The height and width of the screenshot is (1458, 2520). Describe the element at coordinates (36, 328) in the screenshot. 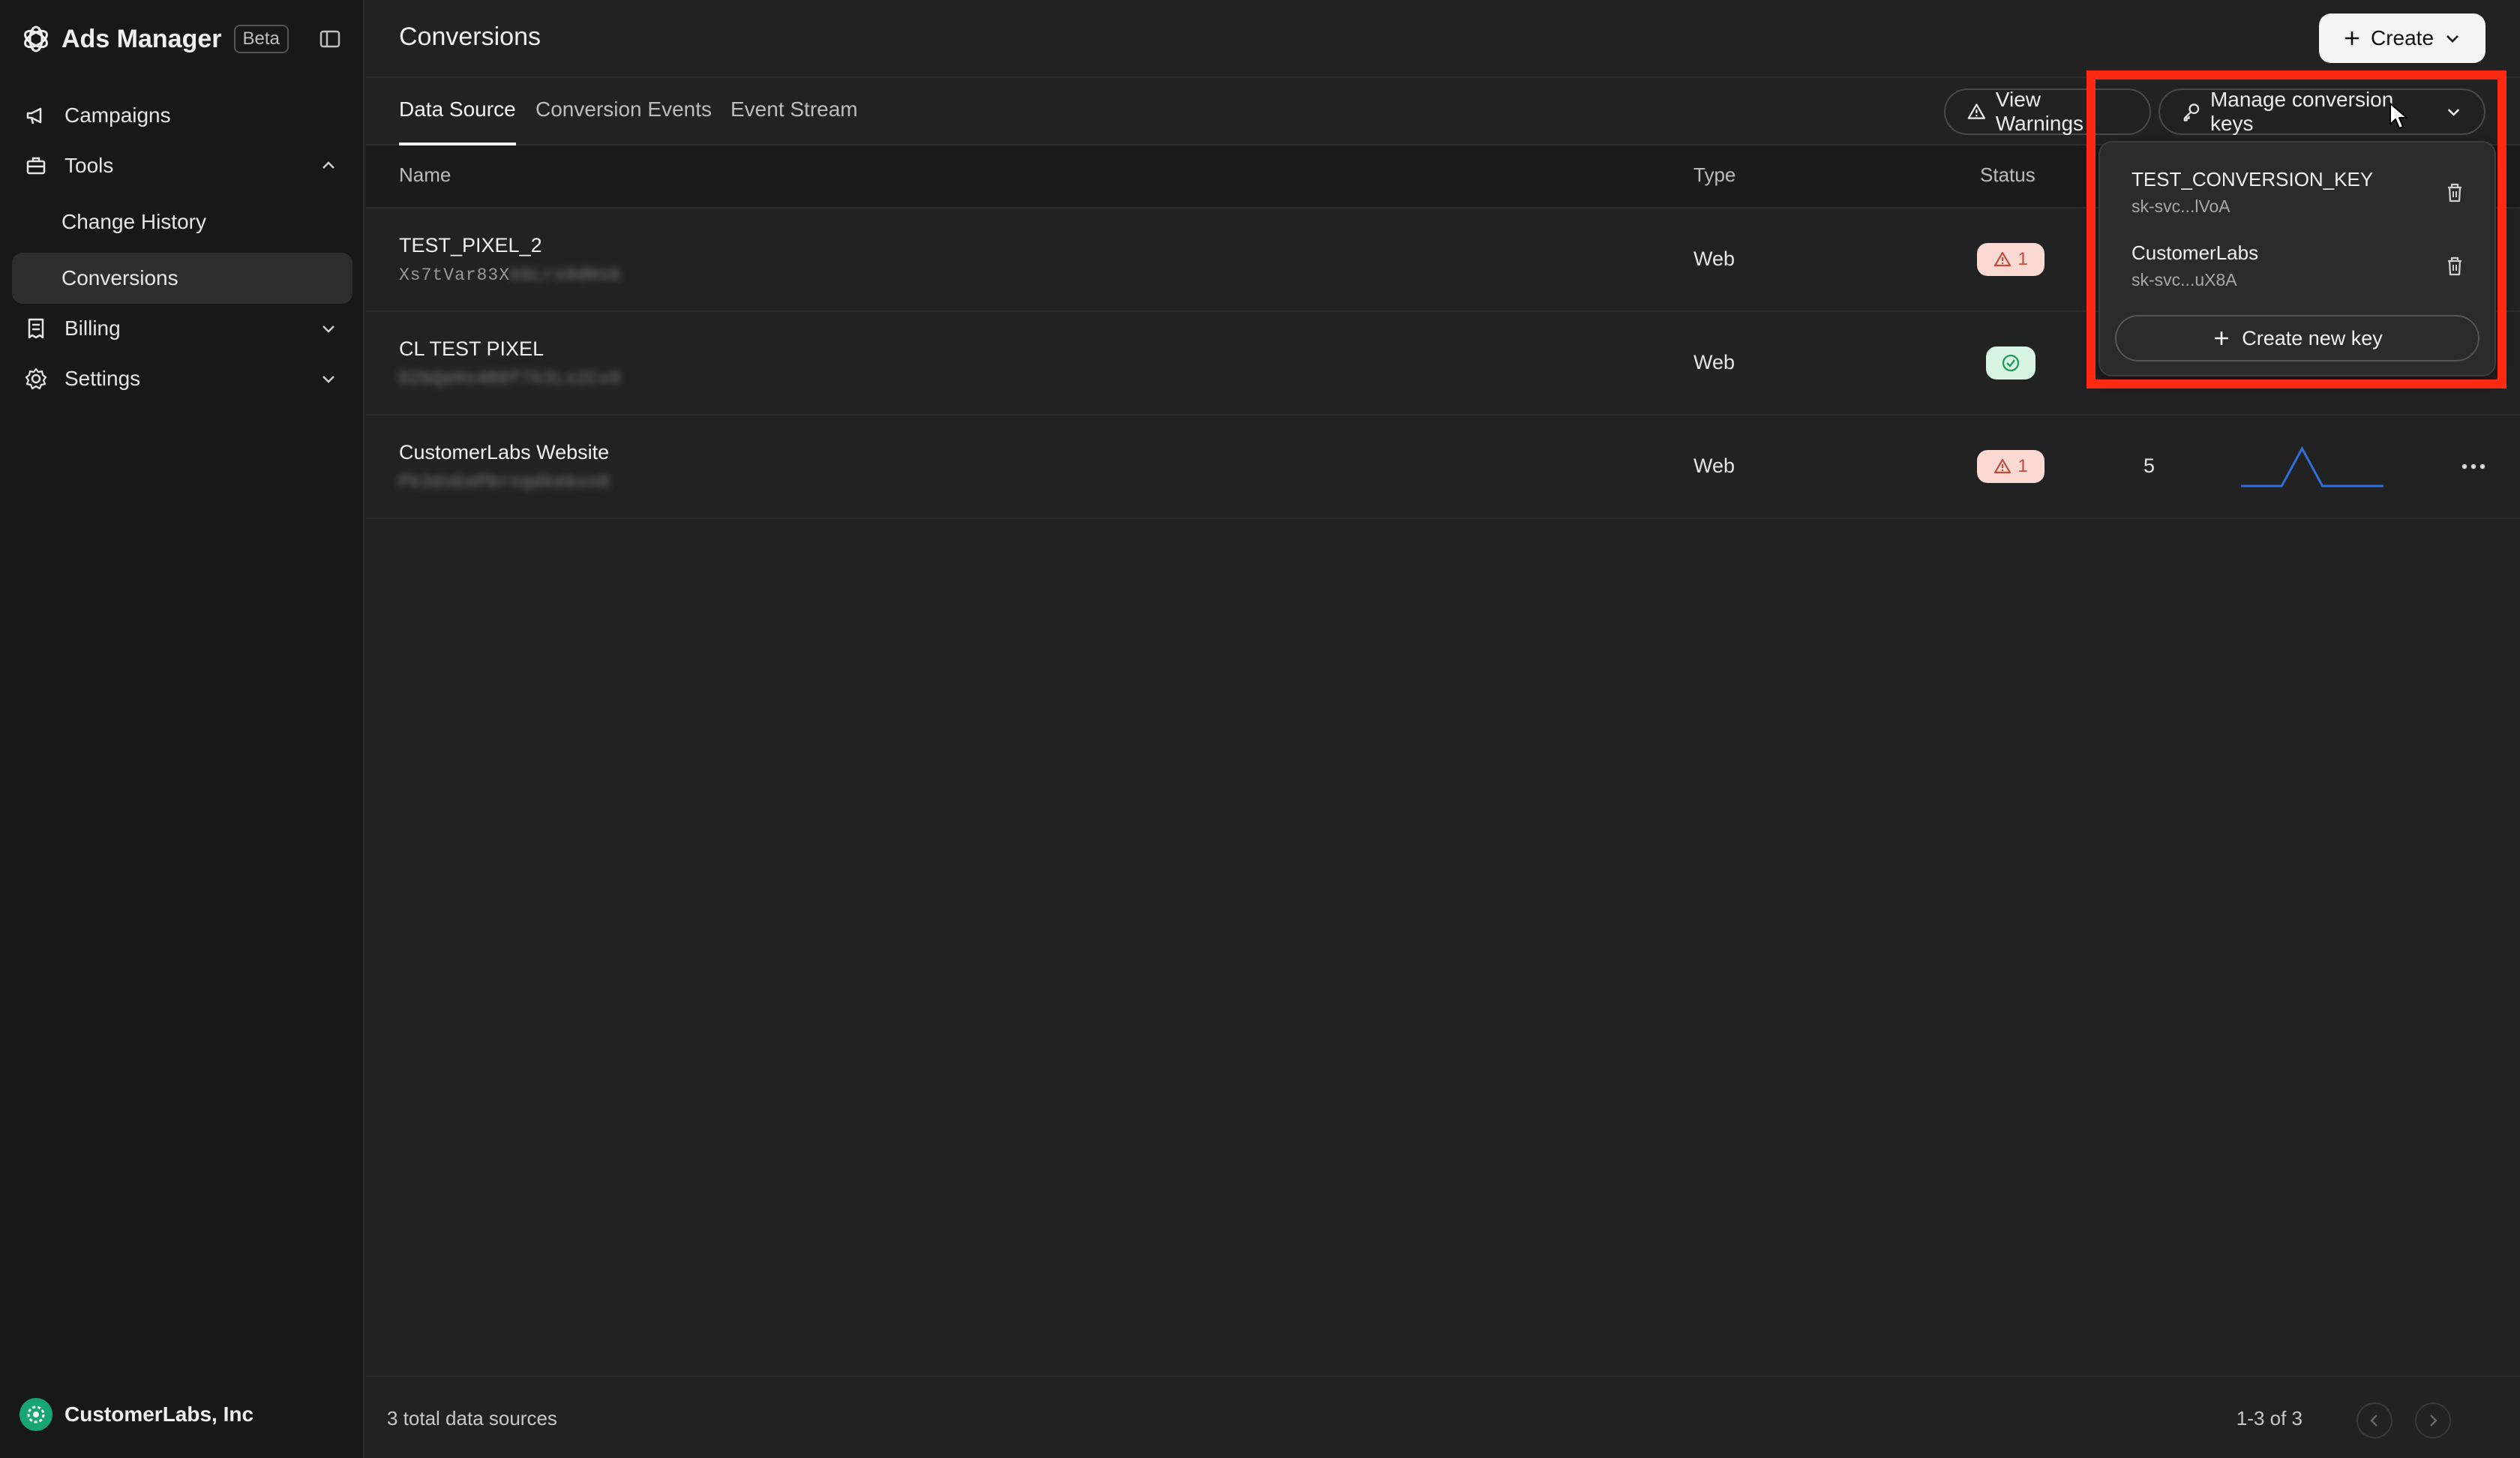

I see `receipt-icon` at that location.